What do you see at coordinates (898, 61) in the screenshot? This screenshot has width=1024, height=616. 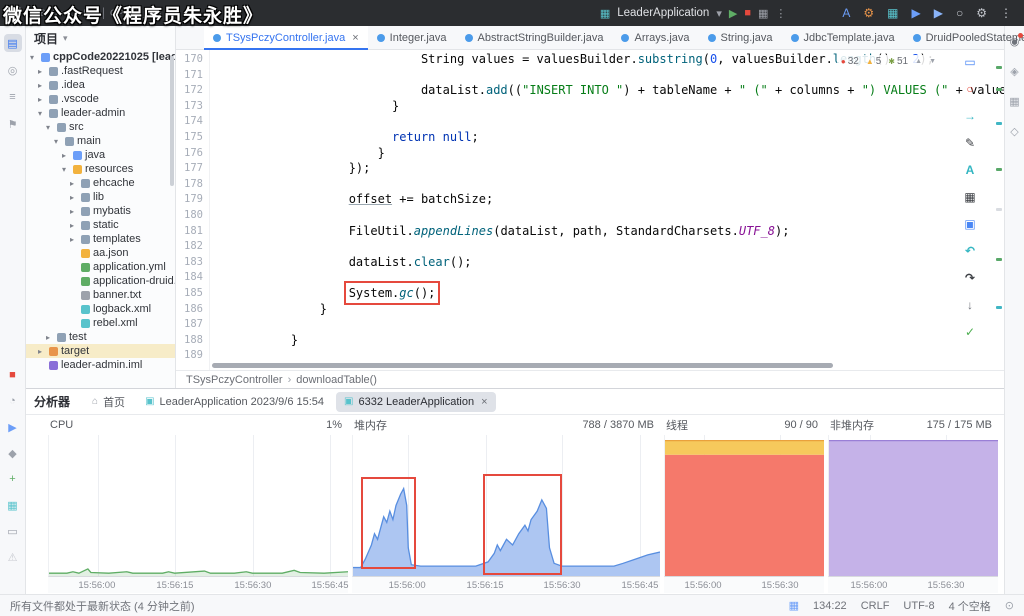 I see `weak-warning-count: ✱ 51` at bounding box center [898, 61].